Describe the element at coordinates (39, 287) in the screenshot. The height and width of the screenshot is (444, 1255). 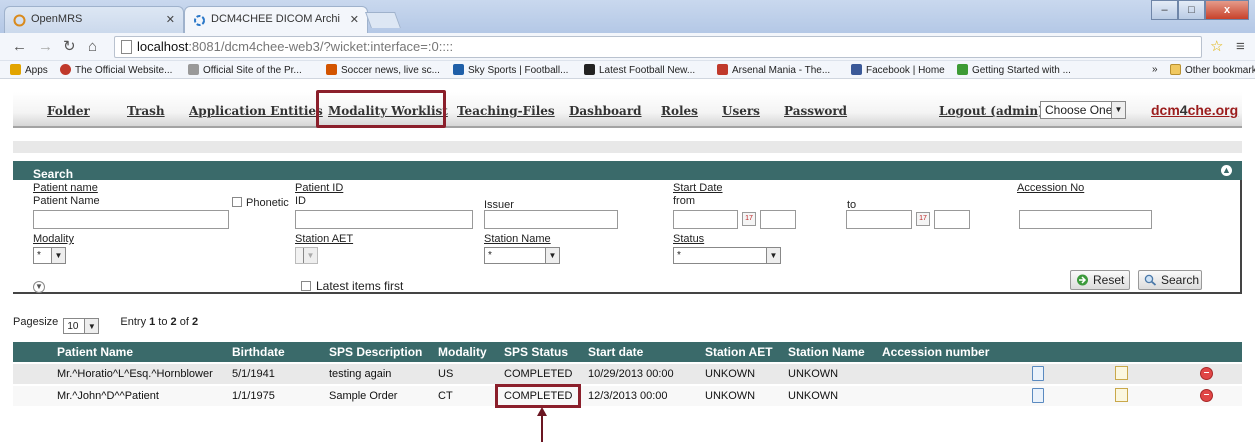
I see `expand-options-icon: ▼` at that location.